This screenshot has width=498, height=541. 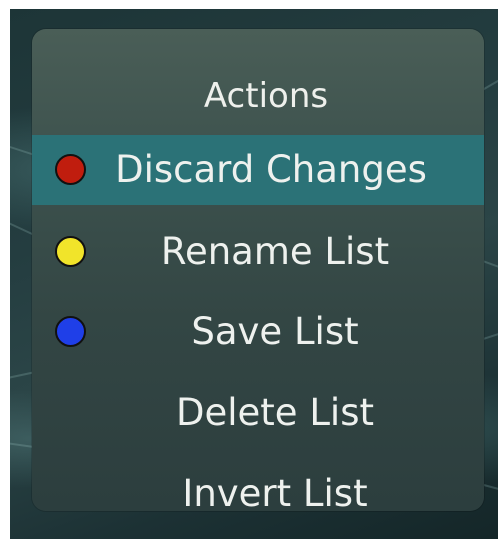 I want to click on menu-item-delete-list: Delete List, so click(x=258, y=413).